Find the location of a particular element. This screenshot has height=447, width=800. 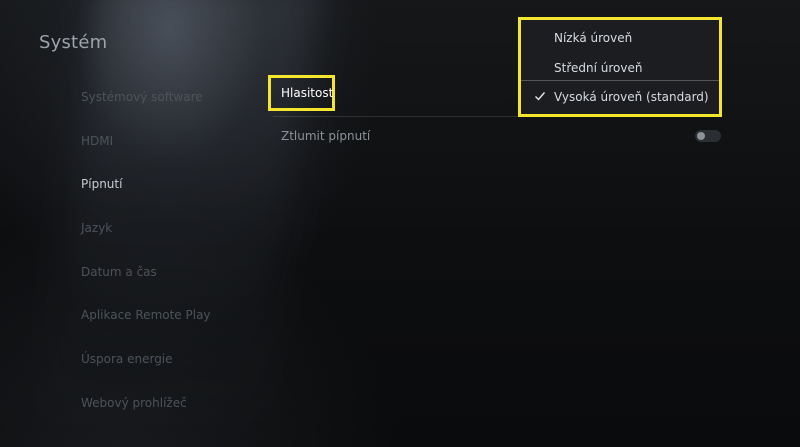

mute-beep-toggle is located at coordinates (708, 136).